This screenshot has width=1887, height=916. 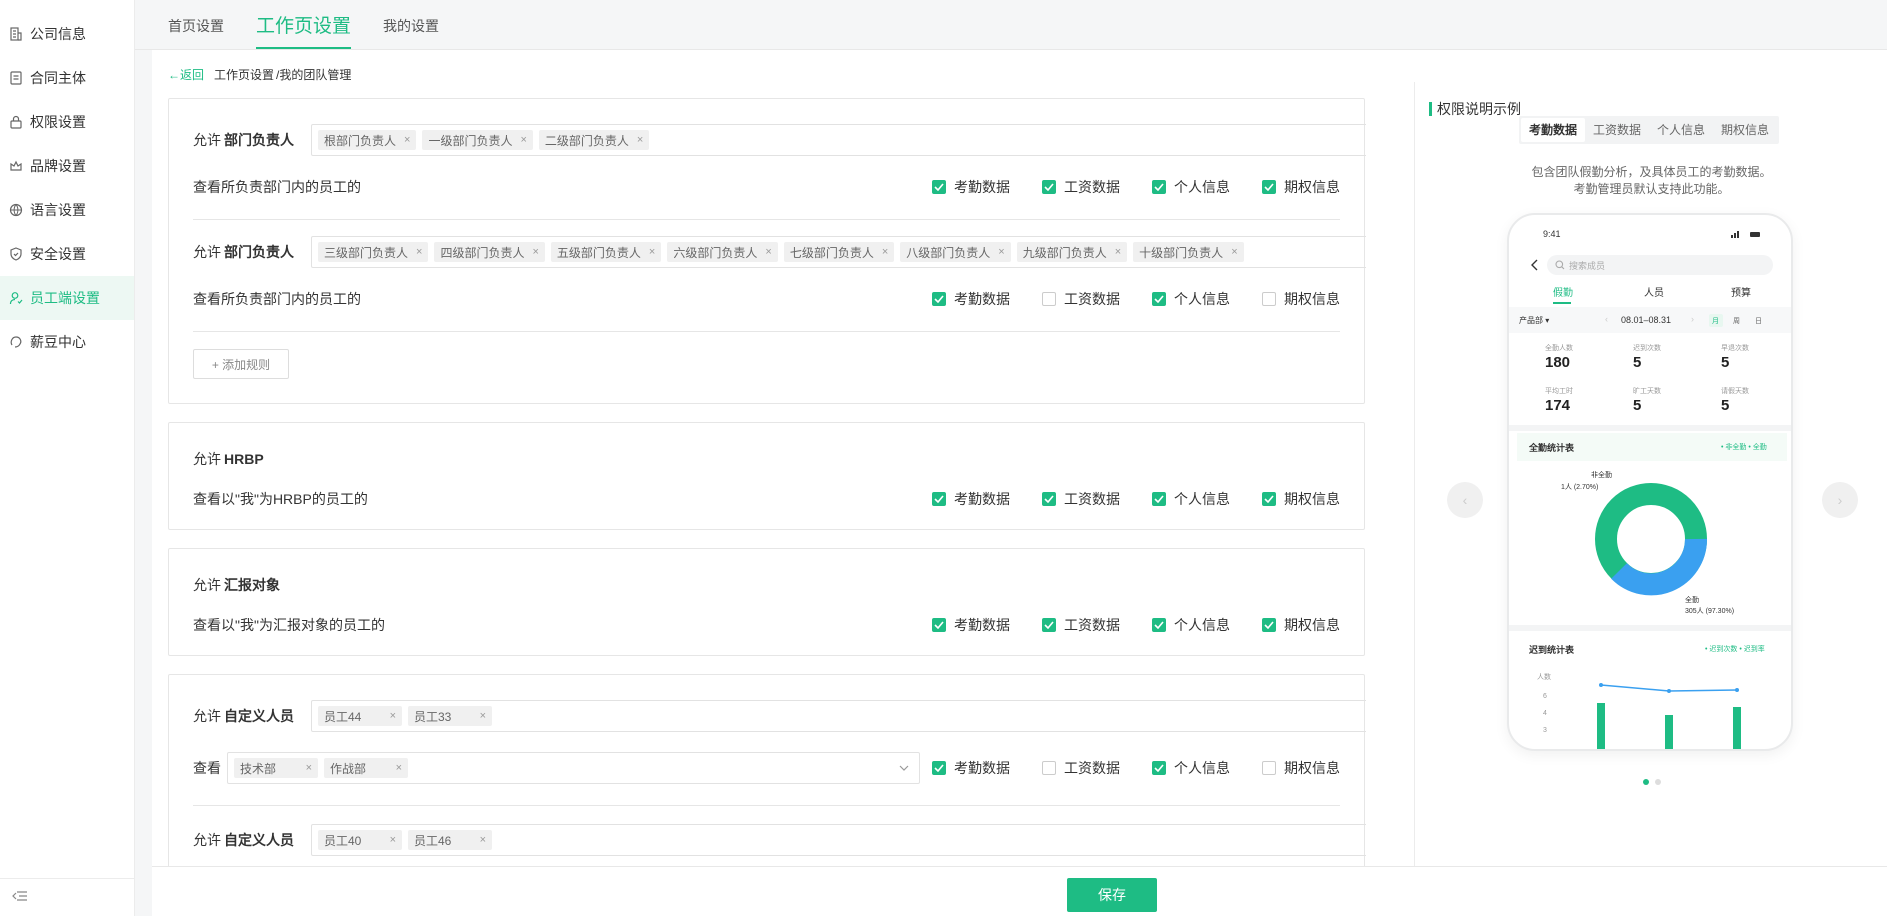 What do you see at coordinates (67, 897) in the screenshot?
I see `collapse-sidebar-button` at bounding box center [67, 897].